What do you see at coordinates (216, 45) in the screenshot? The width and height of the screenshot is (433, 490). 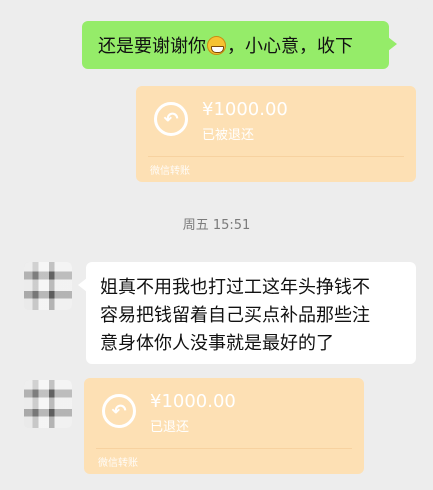 I see `grin-emoji-icon` at bounding box center [216, 45].